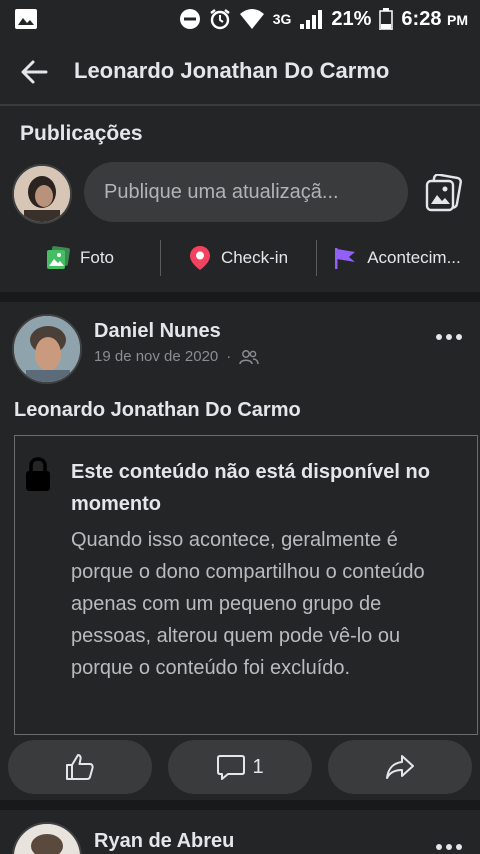  What do you see at coordinates (254, 257) in the screenshot?
I see `checkin-action-label: Check-in` at bounding box center [254, 257].